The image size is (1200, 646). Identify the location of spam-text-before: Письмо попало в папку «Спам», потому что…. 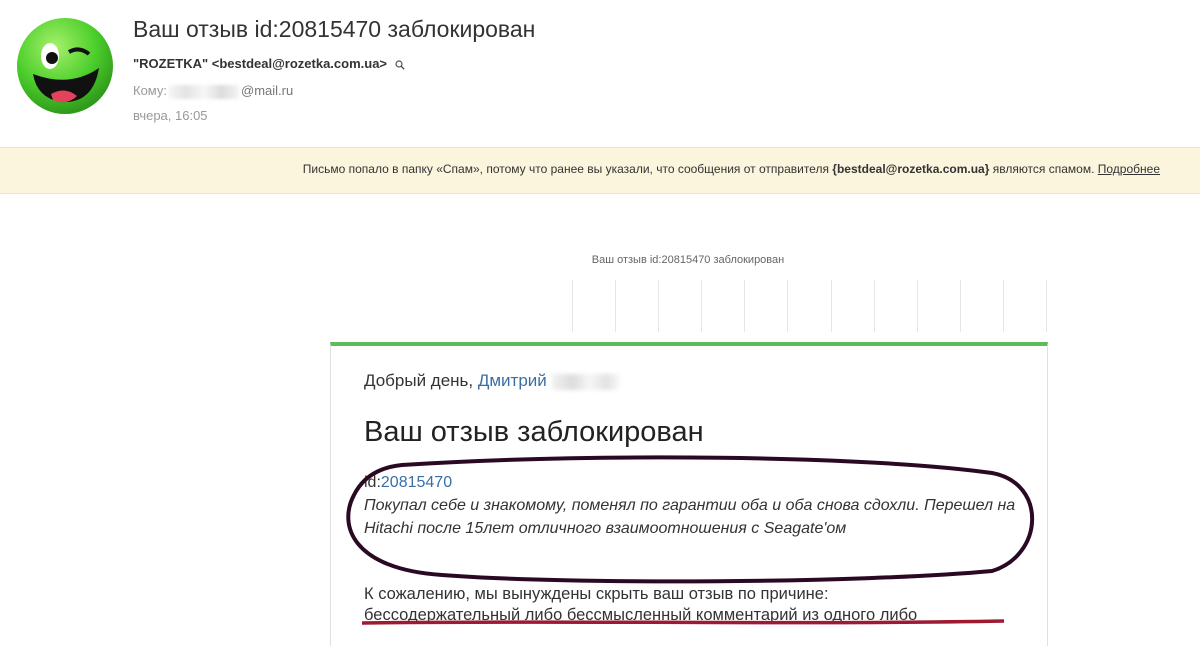
(567, 169).